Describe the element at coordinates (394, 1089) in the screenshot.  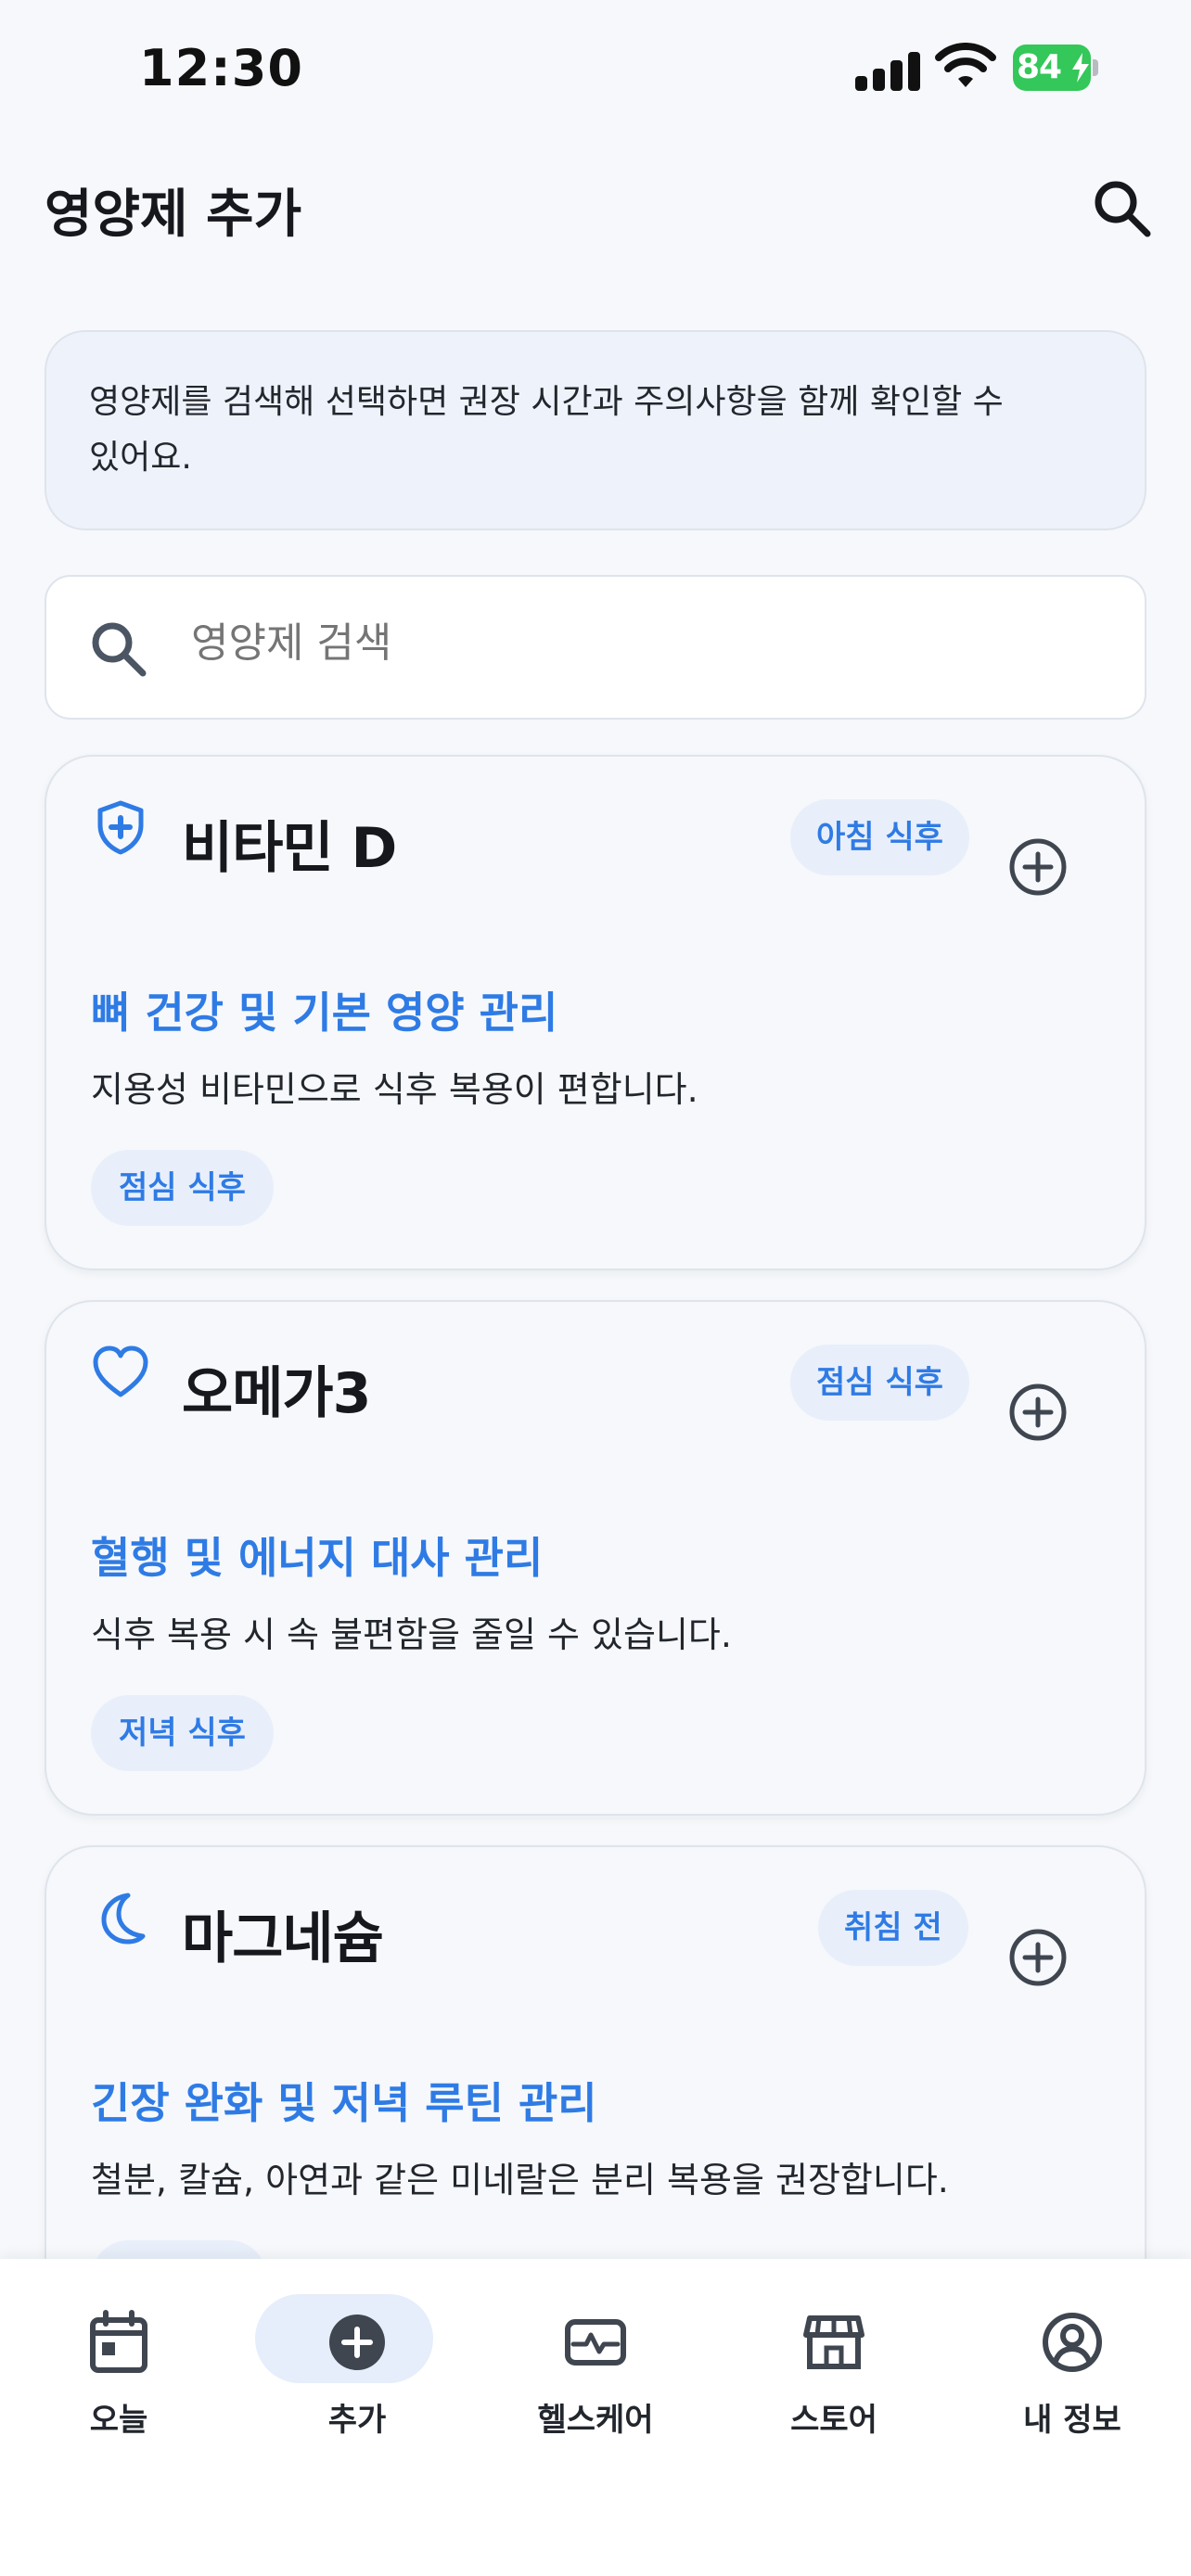
I see `supplement-note: 지용성 비타민으로 식후 복용이 편합니다.` at that location.